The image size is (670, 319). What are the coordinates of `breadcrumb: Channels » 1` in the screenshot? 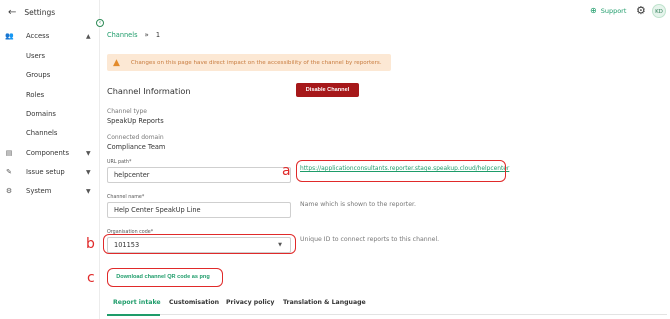 It's located at (133, 35).